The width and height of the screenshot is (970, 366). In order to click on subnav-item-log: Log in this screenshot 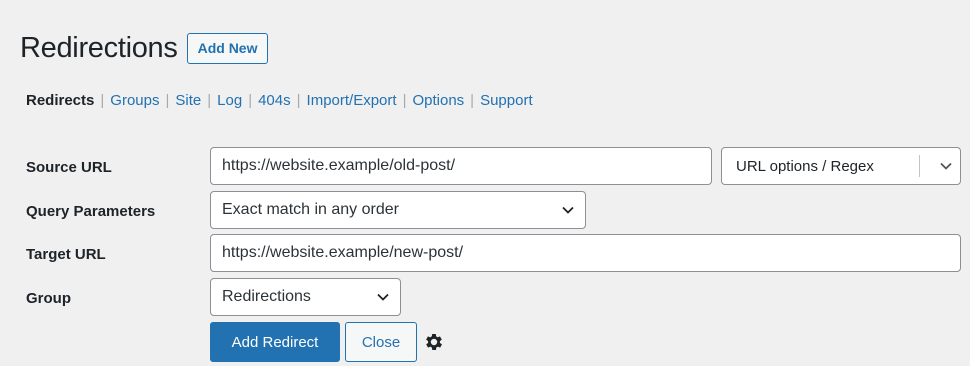, I will do `click(229, 100)`.